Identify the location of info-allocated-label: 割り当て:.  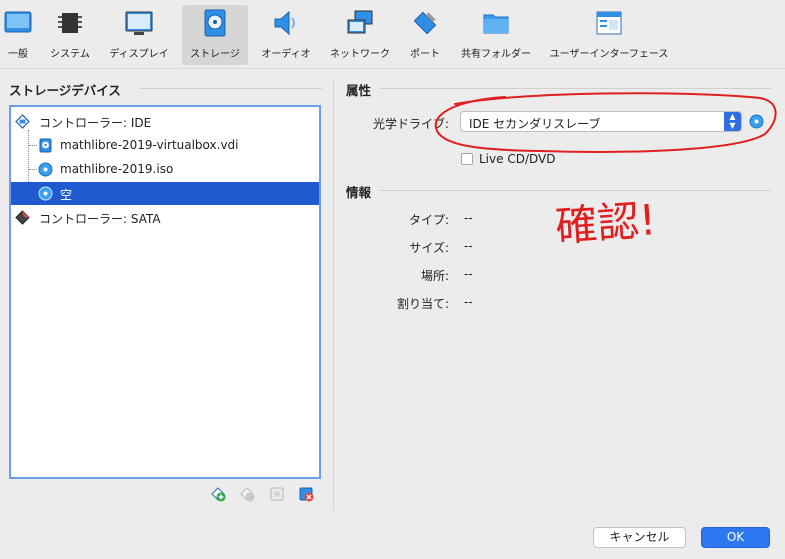
(422, 304).